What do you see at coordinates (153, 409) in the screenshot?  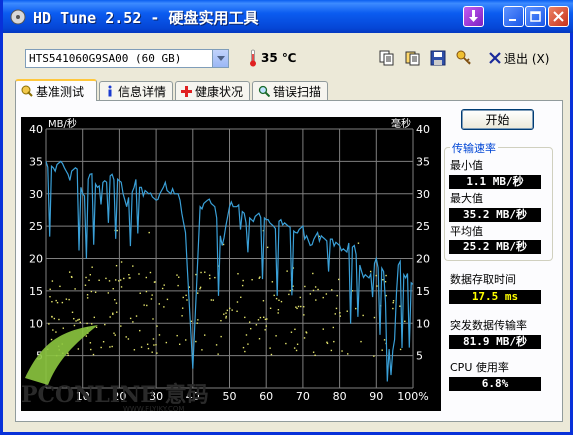 I see `watermark-url: WWW.FLYIKY.COM` at bounding box center [153, 409].